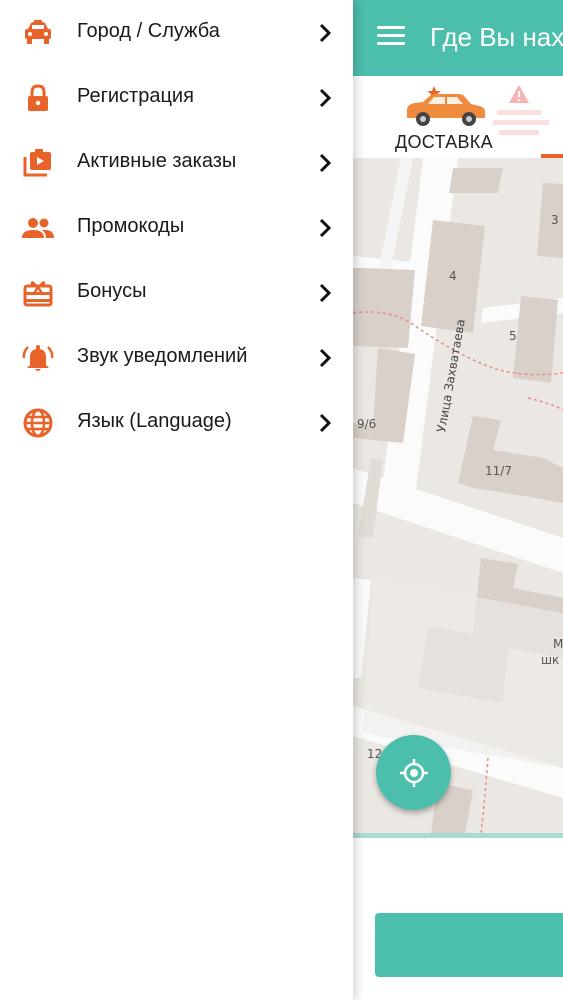 Image resolution: width=563 pixels, height=1000 pixels. What do you see at coordinates (550, 660) in the screenshot?
I see `map-label-shk: шк` at bounding box center [550, 660].